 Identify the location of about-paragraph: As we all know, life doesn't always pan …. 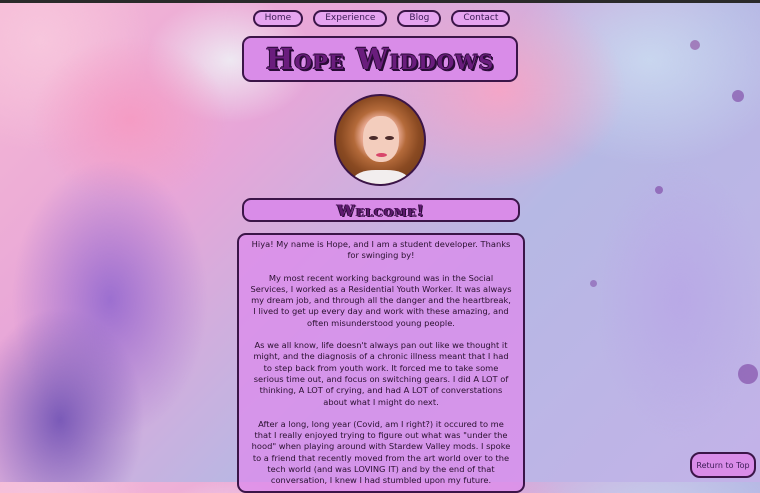
(381, 373).